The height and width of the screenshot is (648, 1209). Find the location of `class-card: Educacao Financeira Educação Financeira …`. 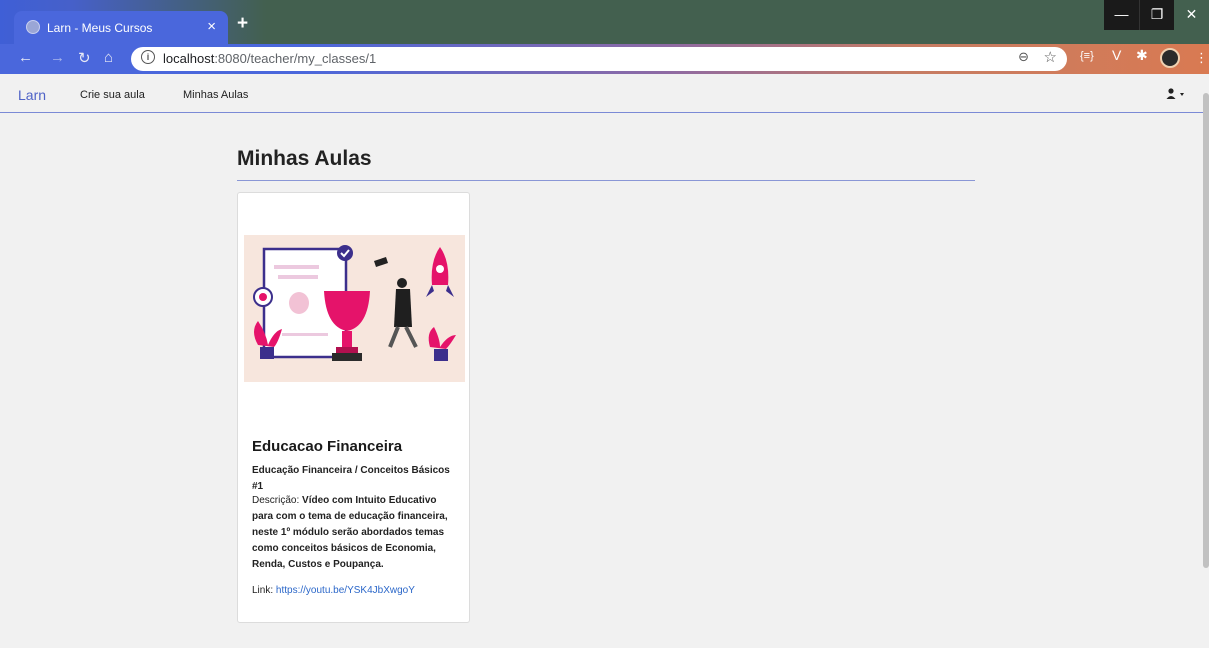

class-card: Educacao Financeira Educação Financeira … is located at coordinates (353, 407).